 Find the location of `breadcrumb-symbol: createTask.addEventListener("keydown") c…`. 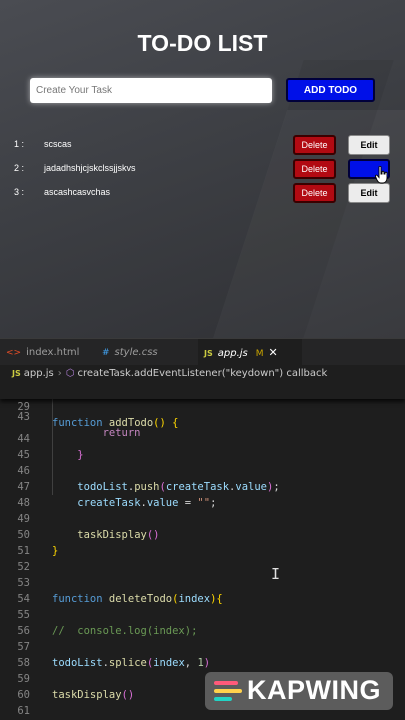

breadcrumb-symbol: createTask.addEventListener("keydown") c… is located at coordinates (202, 373).